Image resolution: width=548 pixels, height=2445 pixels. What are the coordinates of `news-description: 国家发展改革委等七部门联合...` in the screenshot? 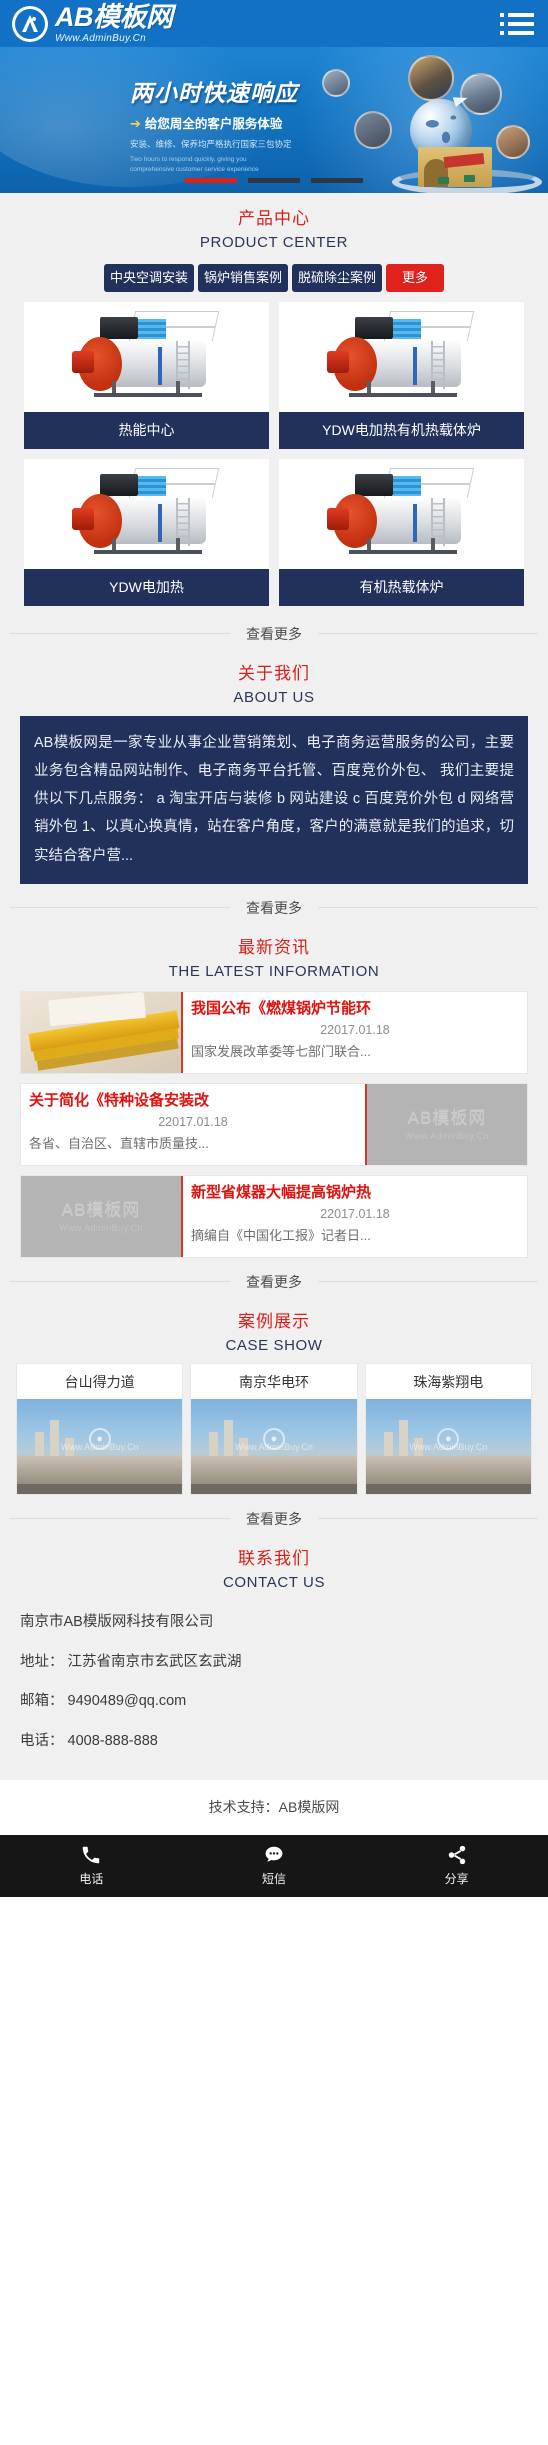 It's located at (281, 1051).